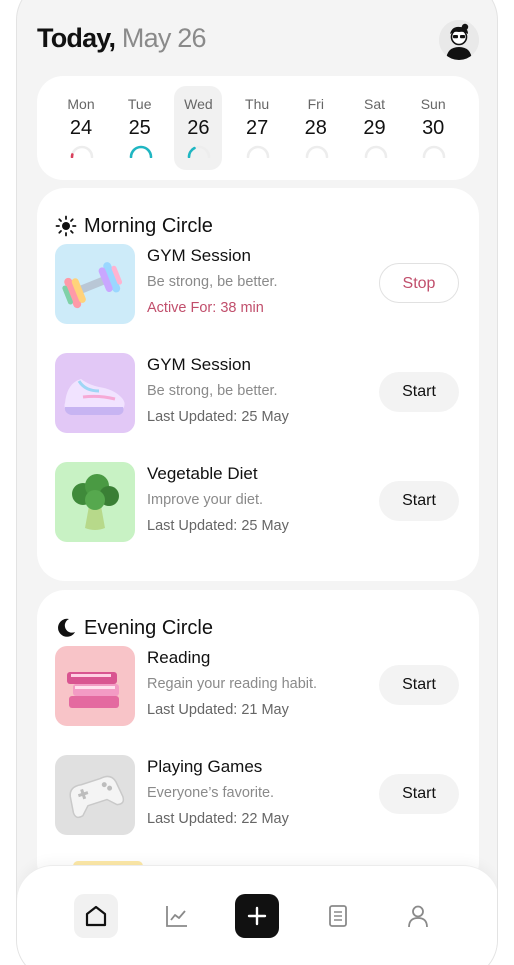  I want to click on gamepad-icon, so click(97, 797).